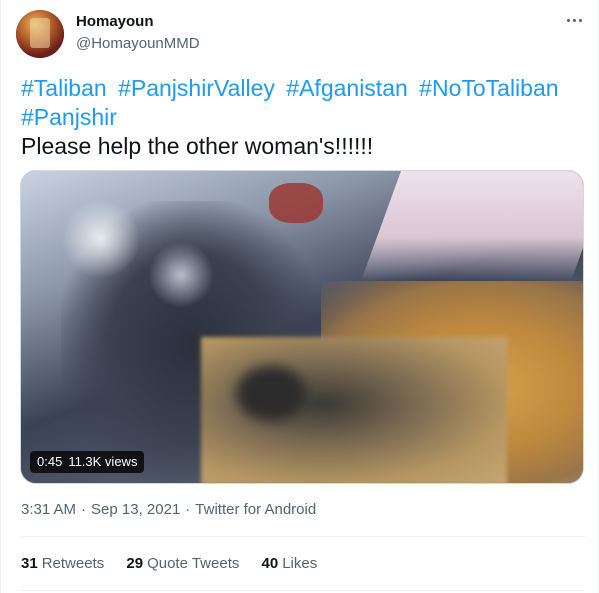 The image size is (599, 593). What do you see at coordinates (138, 43) in the screenshot?
I see `user-handle: @HomayounMMD` at bounding box center [138, 43].